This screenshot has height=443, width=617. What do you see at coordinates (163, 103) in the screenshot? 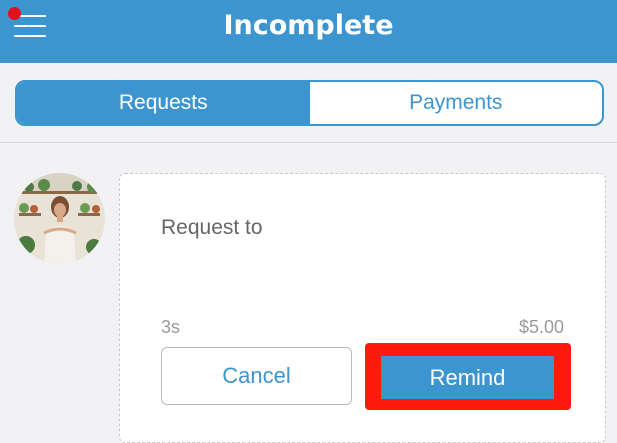
I see `tab-requests: Requests` at bounding box center [163, 103].